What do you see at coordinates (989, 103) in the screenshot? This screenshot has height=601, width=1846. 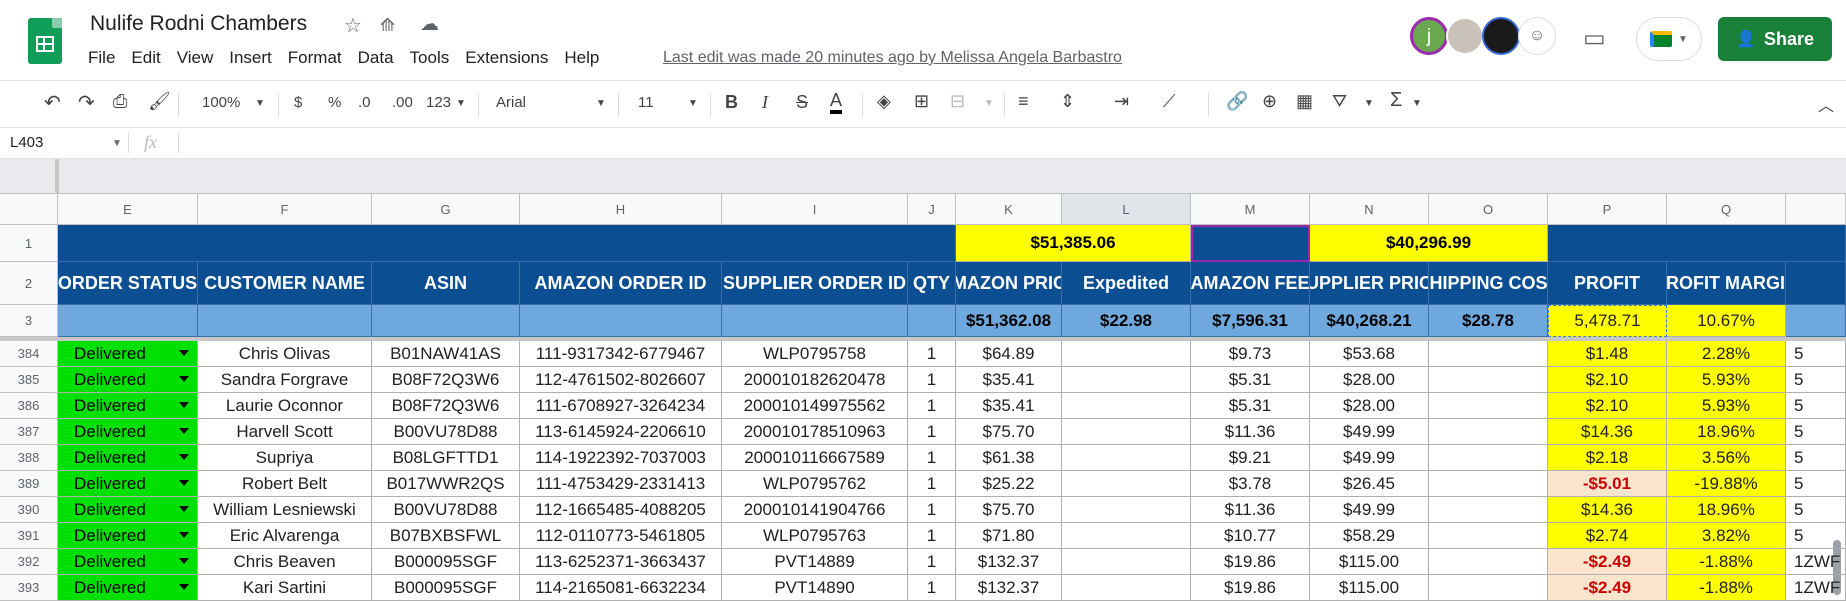 I see `merge-chevron-icon: ▼` at bounding box center [989, 103].